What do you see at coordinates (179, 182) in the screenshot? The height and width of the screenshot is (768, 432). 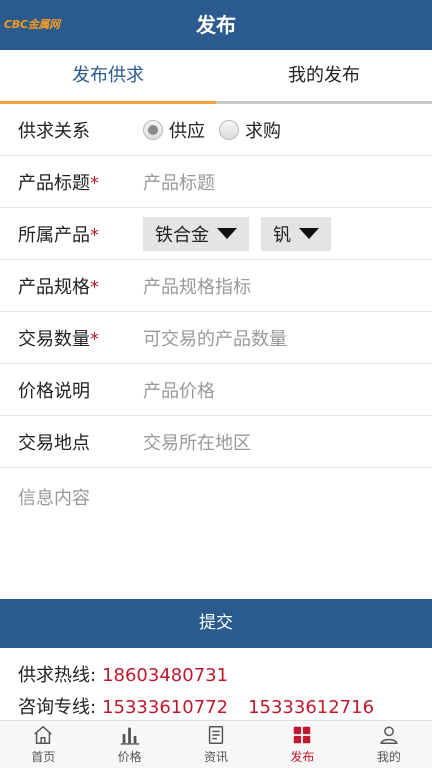 I see `title-input: 产品标题` at bounding box center [179, 182].